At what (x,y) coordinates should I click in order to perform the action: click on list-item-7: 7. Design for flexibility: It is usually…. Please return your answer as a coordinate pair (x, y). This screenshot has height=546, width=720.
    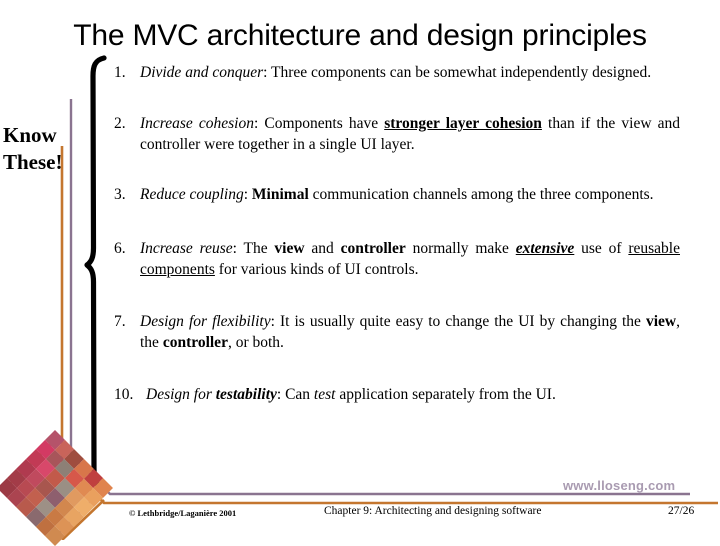
    Looking at the image, I should click on (397, 332).